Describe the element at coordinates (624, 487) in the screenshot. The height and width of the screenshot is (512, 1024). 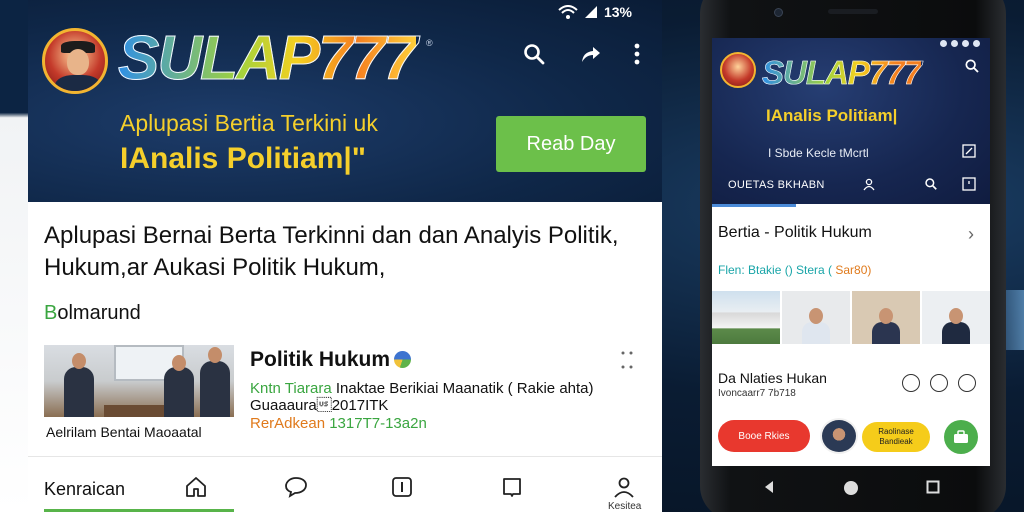
I see `profile-icon` at that location.